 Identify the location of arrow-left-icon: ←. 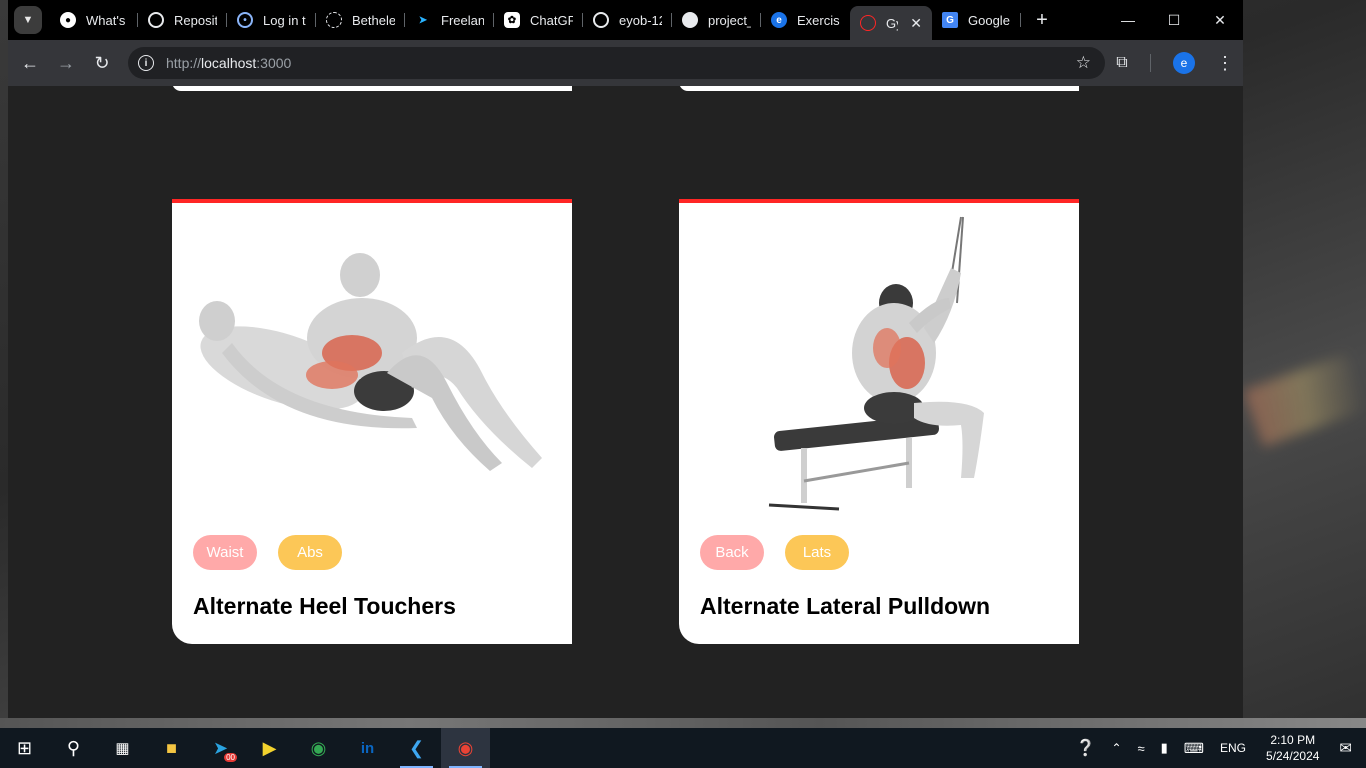
(30, 62).